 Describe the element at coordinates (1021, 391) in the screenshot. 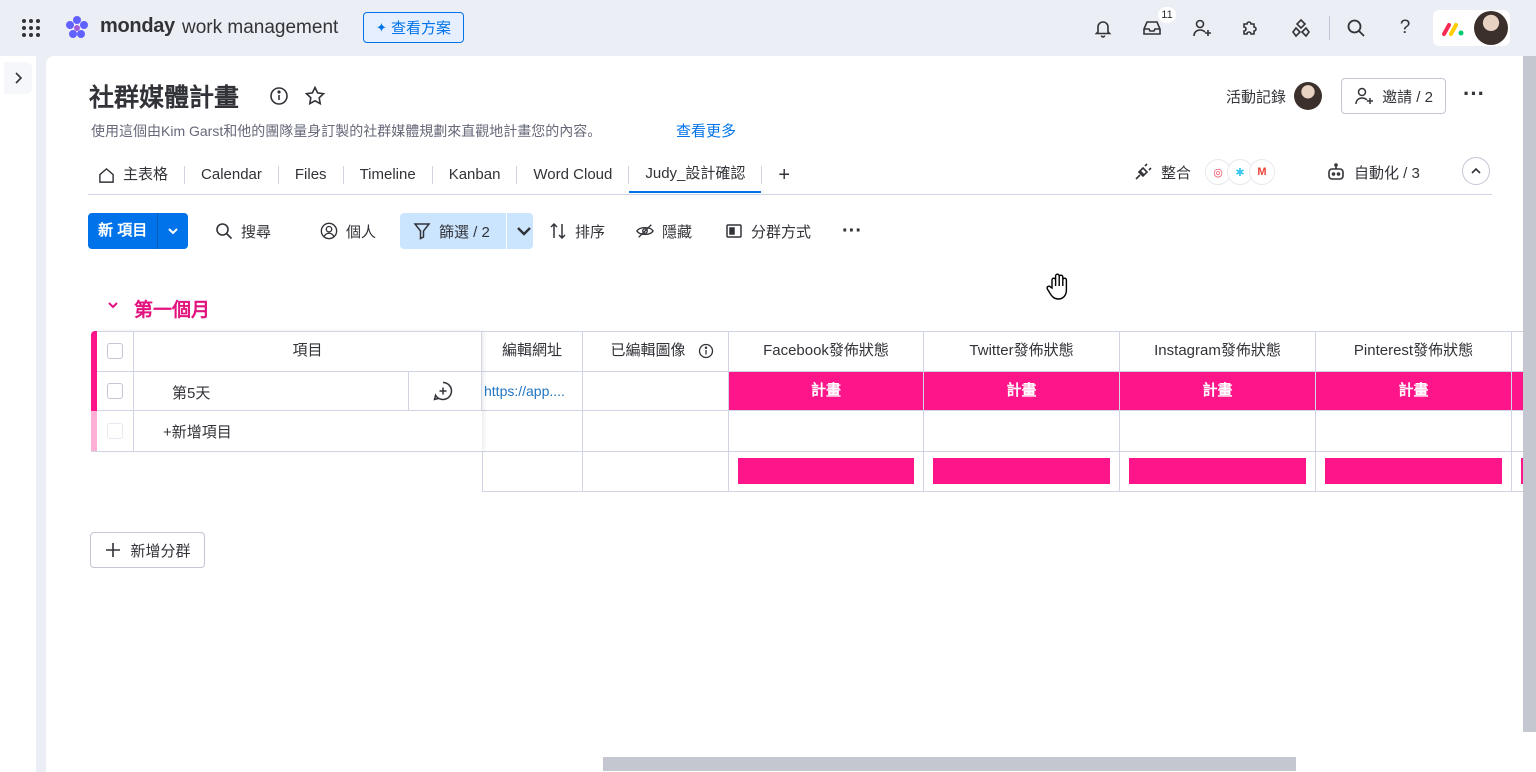

I see `twitter-status-cell: 計畫` at that location.